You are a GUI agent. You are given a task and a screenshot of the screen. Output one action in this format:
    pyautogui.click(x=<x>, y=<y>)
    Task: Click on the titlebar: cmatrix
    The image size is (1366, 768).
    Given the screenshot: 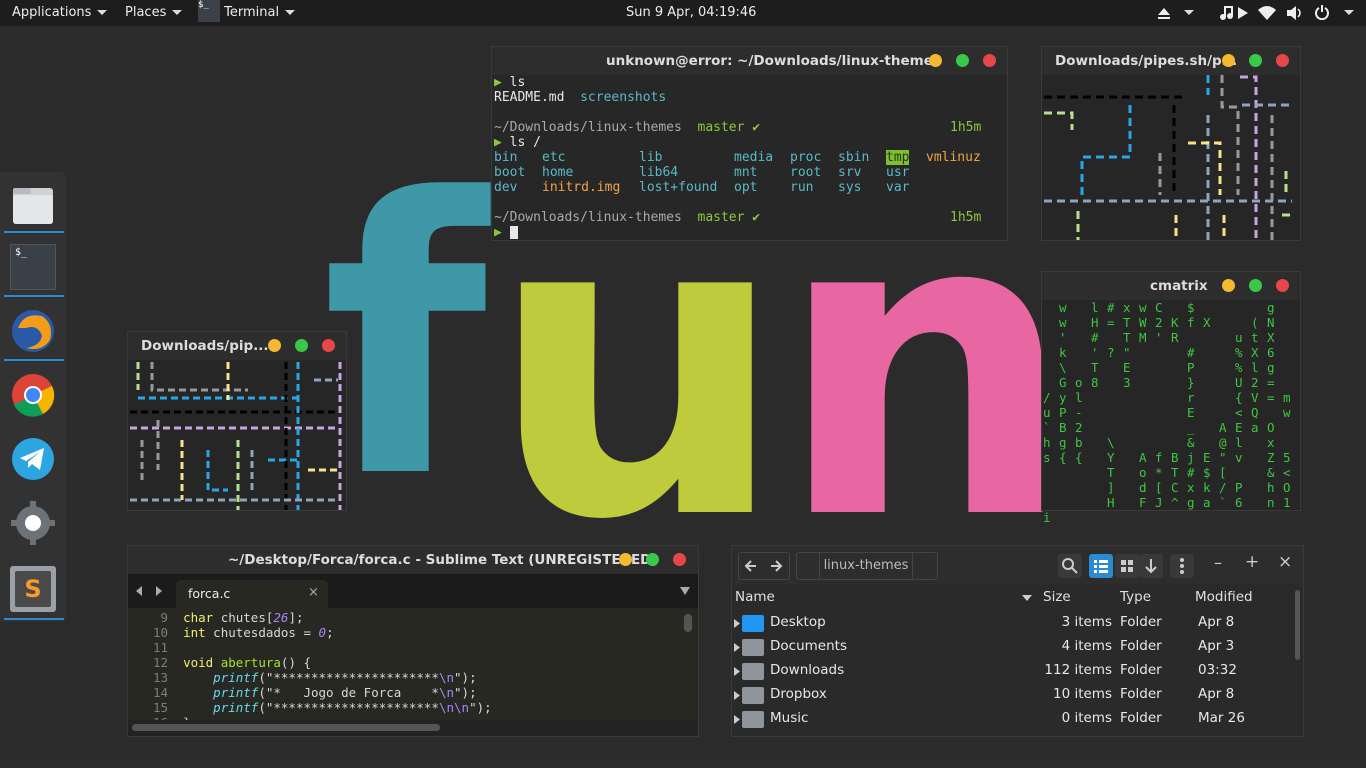 What is the action you would take?
    pyautogui.click(x=1171, y=286)
    